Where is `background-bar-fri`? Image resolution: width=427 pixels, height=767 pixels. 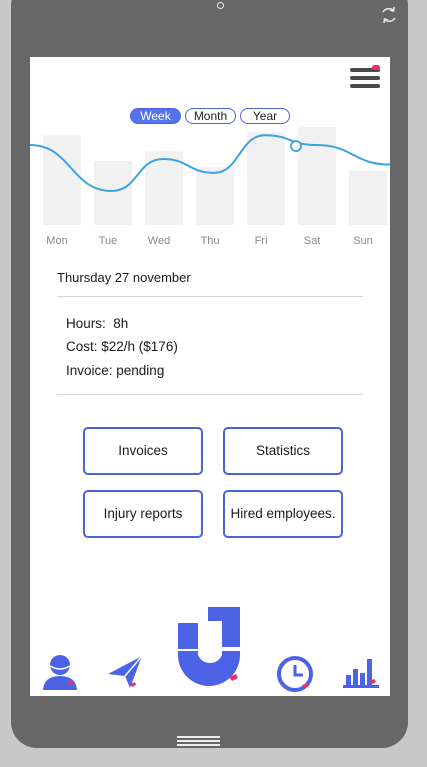
background-bar-fri is located at coordinates (266, 178).